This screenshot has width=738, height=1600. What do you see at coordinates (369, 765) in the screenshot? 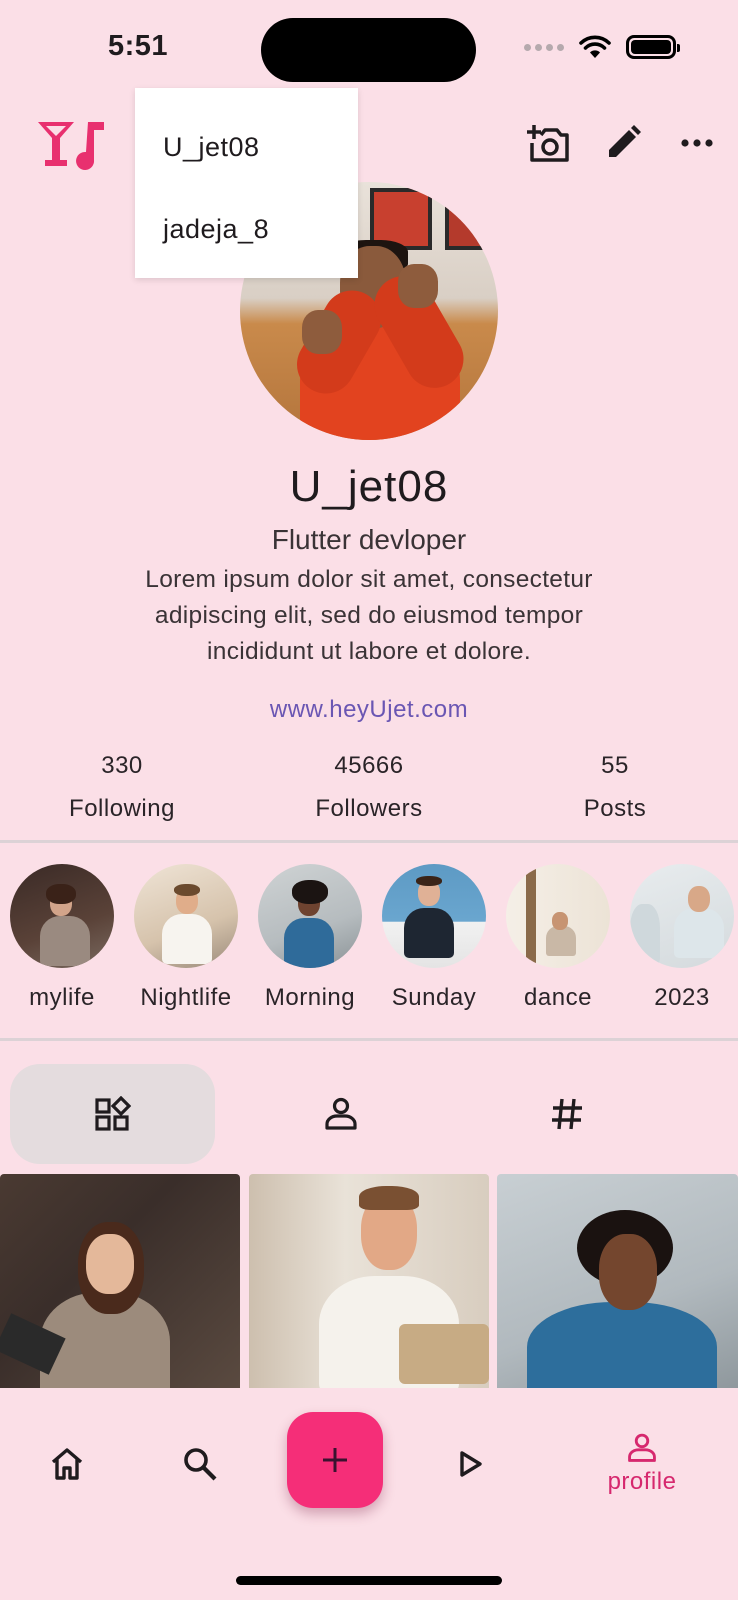
I see `stat-value: 45666` at bounding box center [369, 765].